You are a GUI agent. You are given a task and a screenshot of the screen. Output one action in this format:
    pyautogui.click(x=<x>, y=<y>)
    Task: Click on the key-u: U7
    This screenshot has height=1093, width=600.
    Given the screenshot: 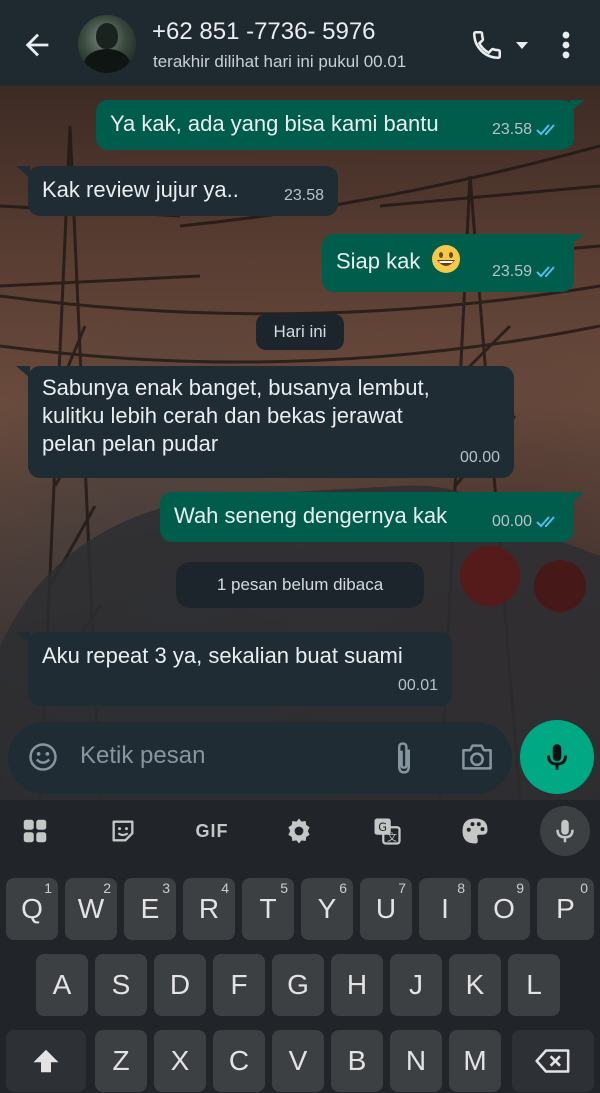 What is the action you would take?
    pyautogui.click(x=386, y=909)
    